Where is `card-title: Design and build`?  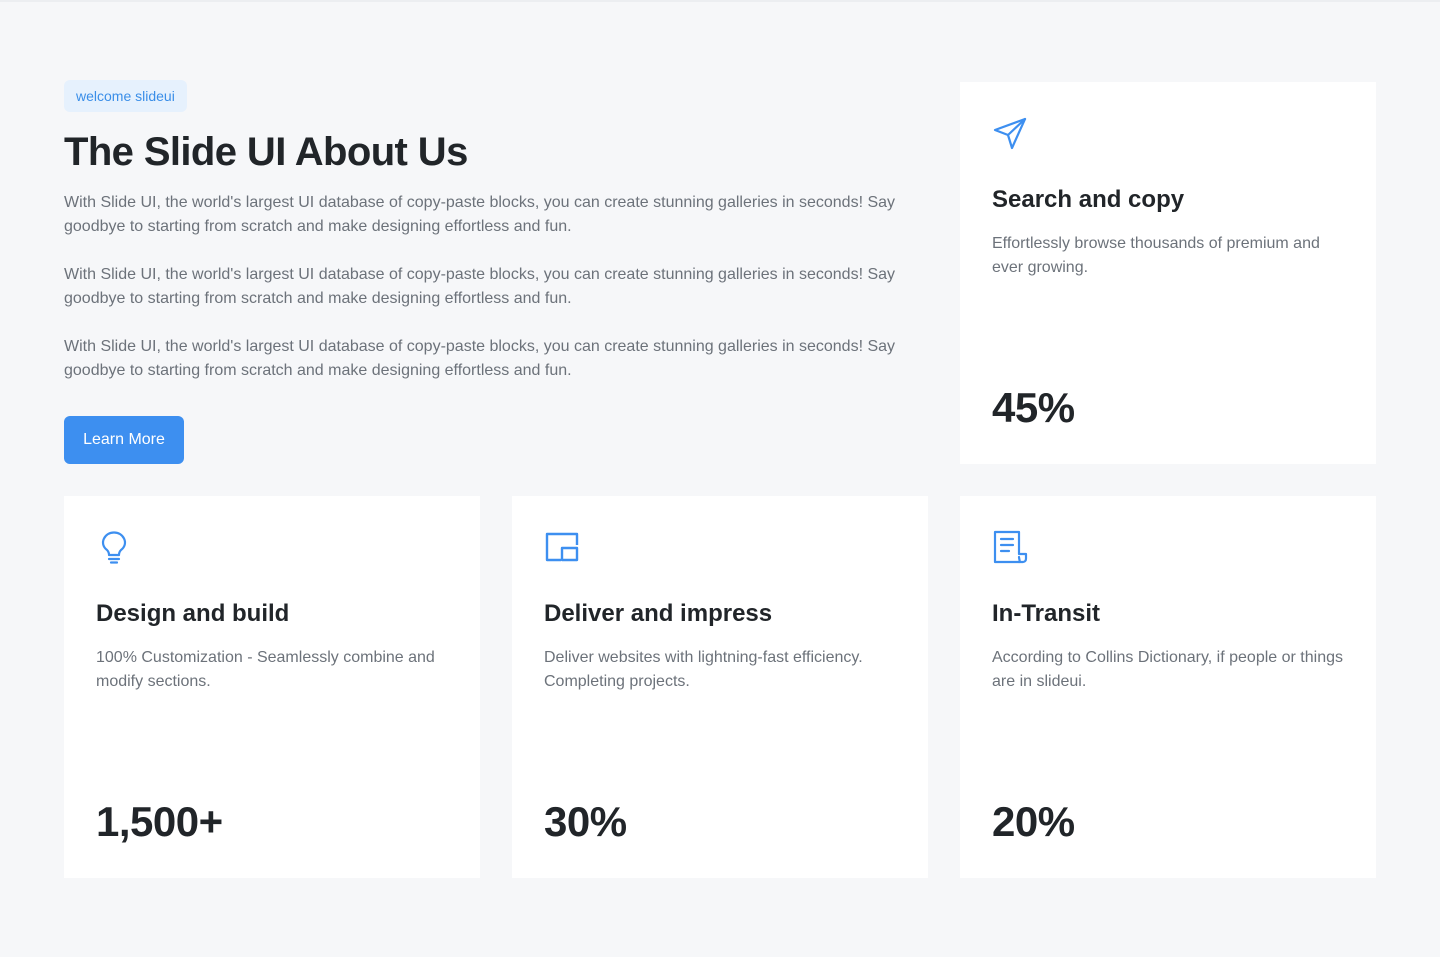
card-title: Design and build is located at coordinates (193, 613).